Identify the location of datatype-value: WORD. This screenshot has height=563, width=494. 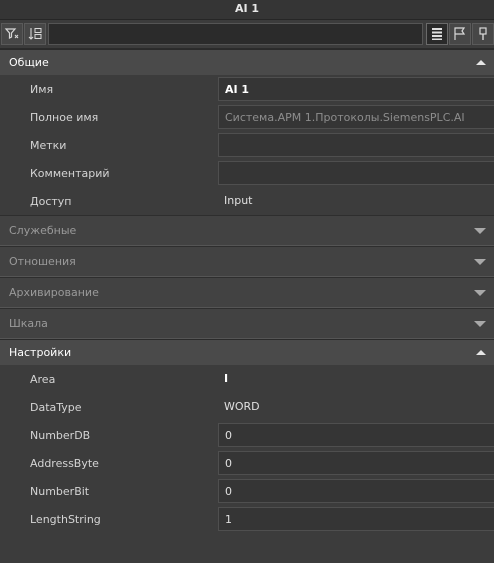
(356, 407).